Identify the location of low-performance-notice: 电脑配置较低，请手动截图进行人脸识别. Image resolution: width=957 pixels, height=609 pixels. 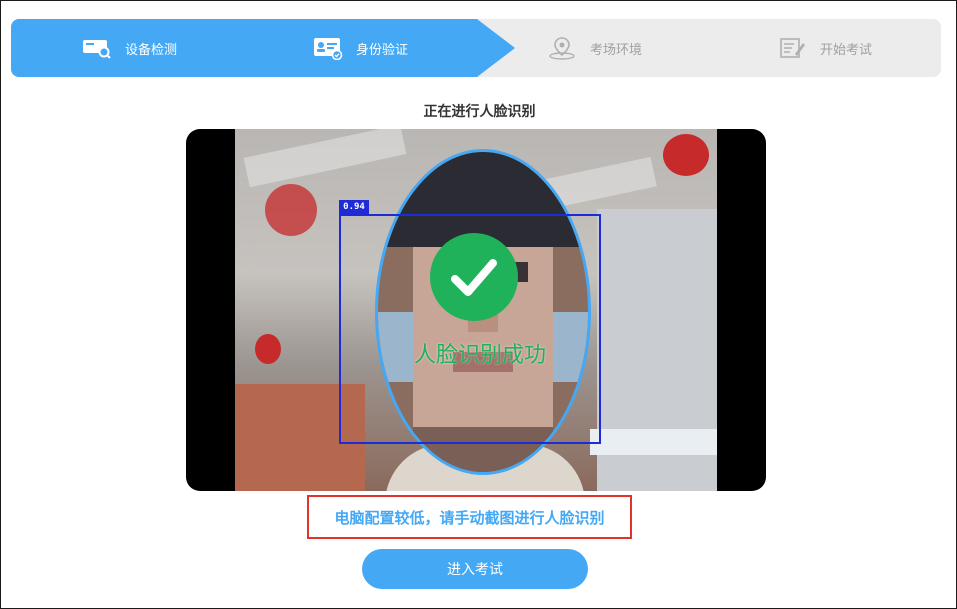
(469, 517).